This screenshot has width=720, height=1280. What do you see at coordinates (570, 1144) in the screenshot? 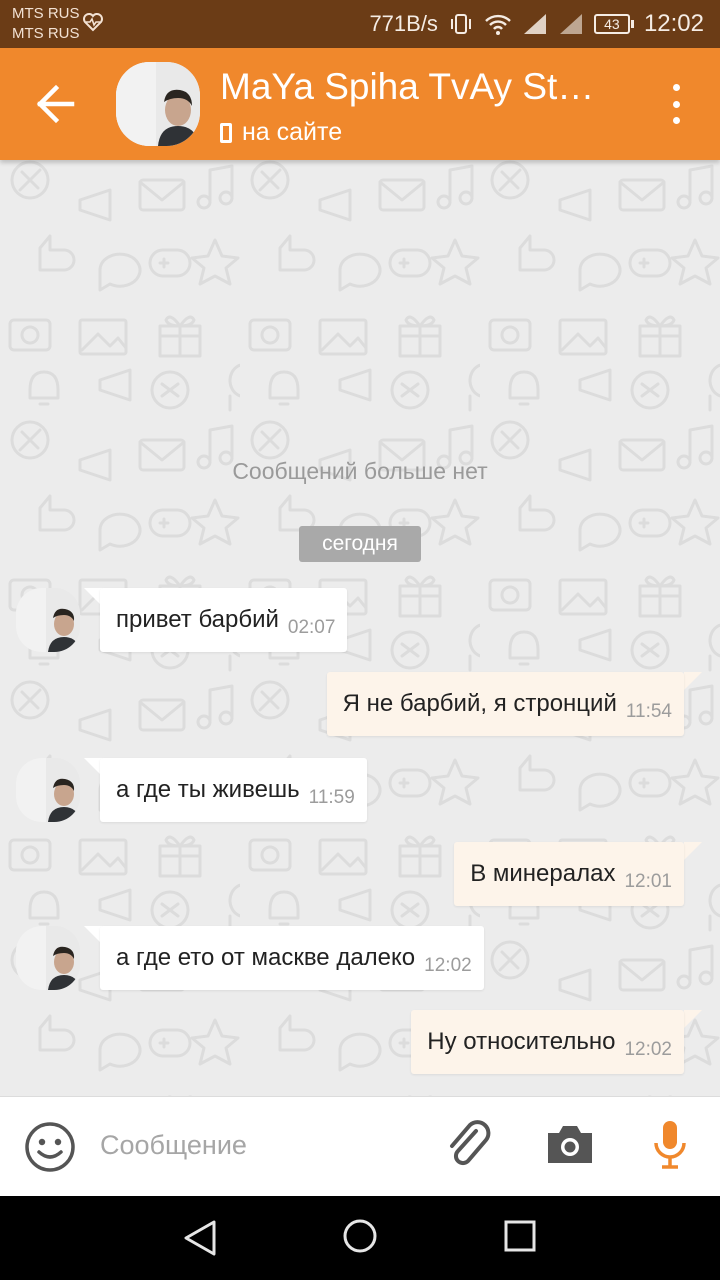
I see `camera-icon` at bounding box center [570, 1144].